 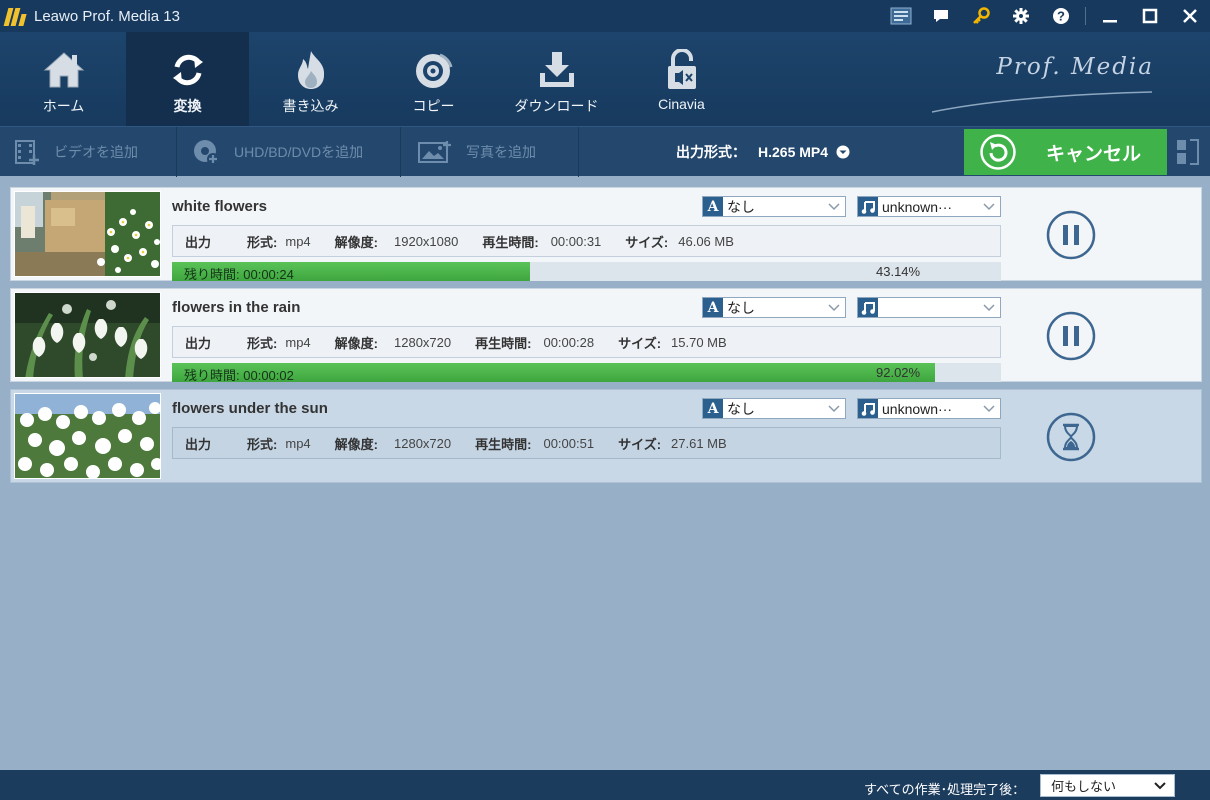 What do you see at coordinates (212, 375) in the screenshot?
I see `remaining-label: 残り時間:` at bounding box center [212, 375].